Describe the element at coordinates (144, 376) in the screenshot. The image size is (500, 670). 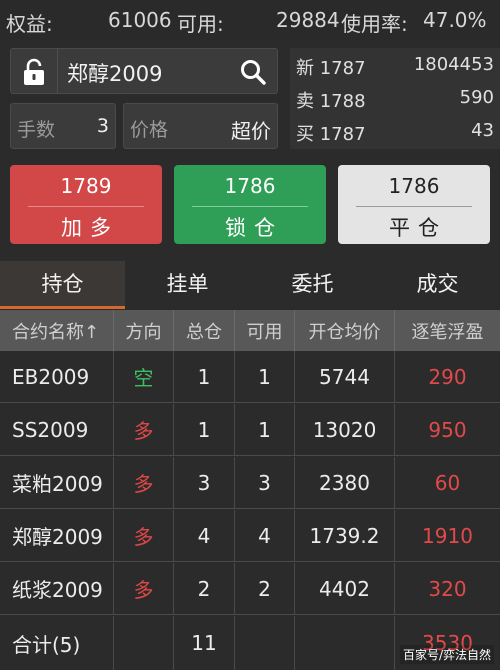
I see `cell-direction: 空` at that location.